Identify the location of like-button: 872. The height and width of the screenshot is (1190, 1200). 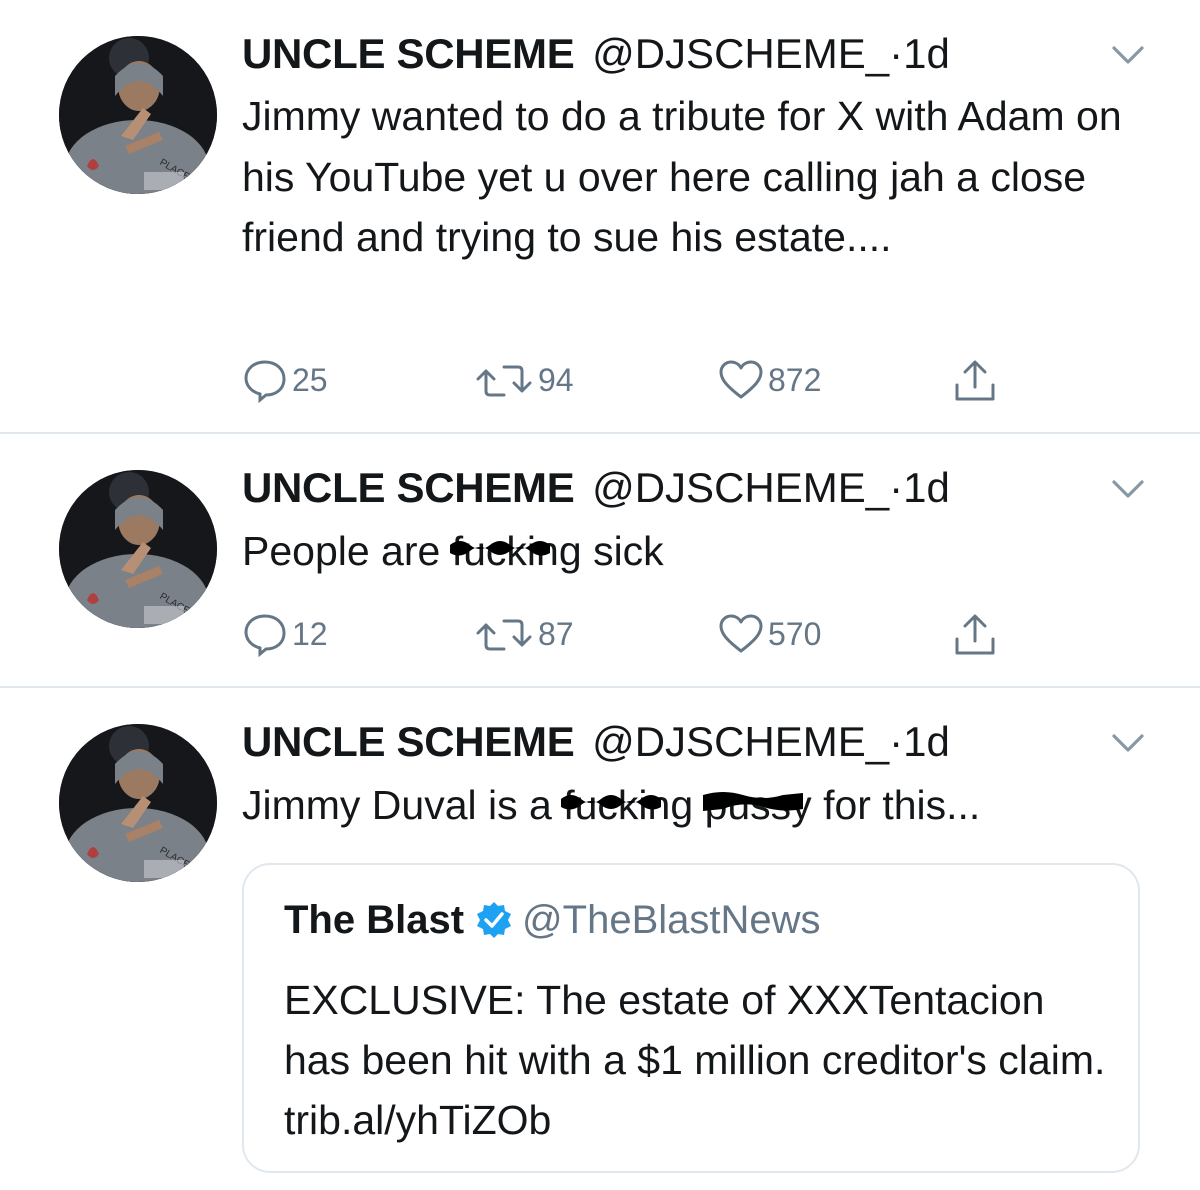
(769, 380).